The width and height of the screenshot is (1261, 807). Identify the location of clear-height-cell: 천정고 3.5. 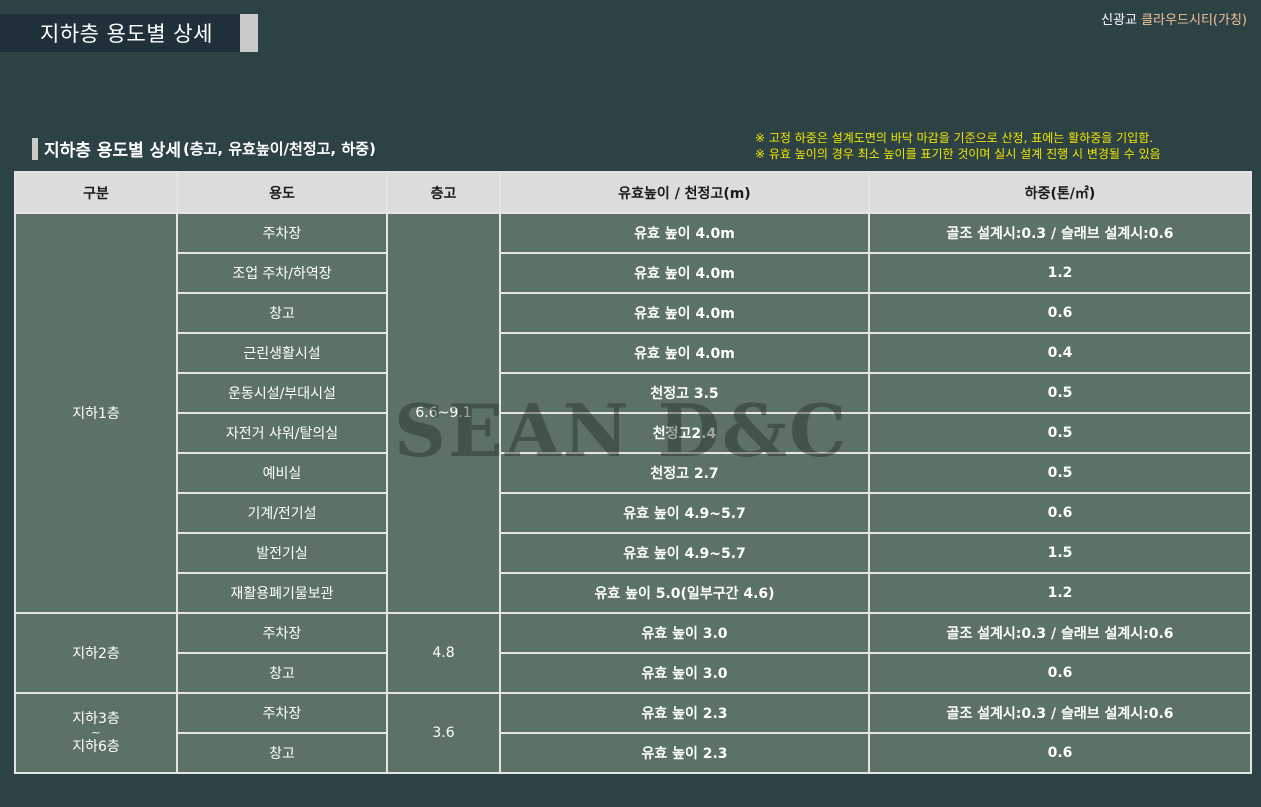
(684, 393).